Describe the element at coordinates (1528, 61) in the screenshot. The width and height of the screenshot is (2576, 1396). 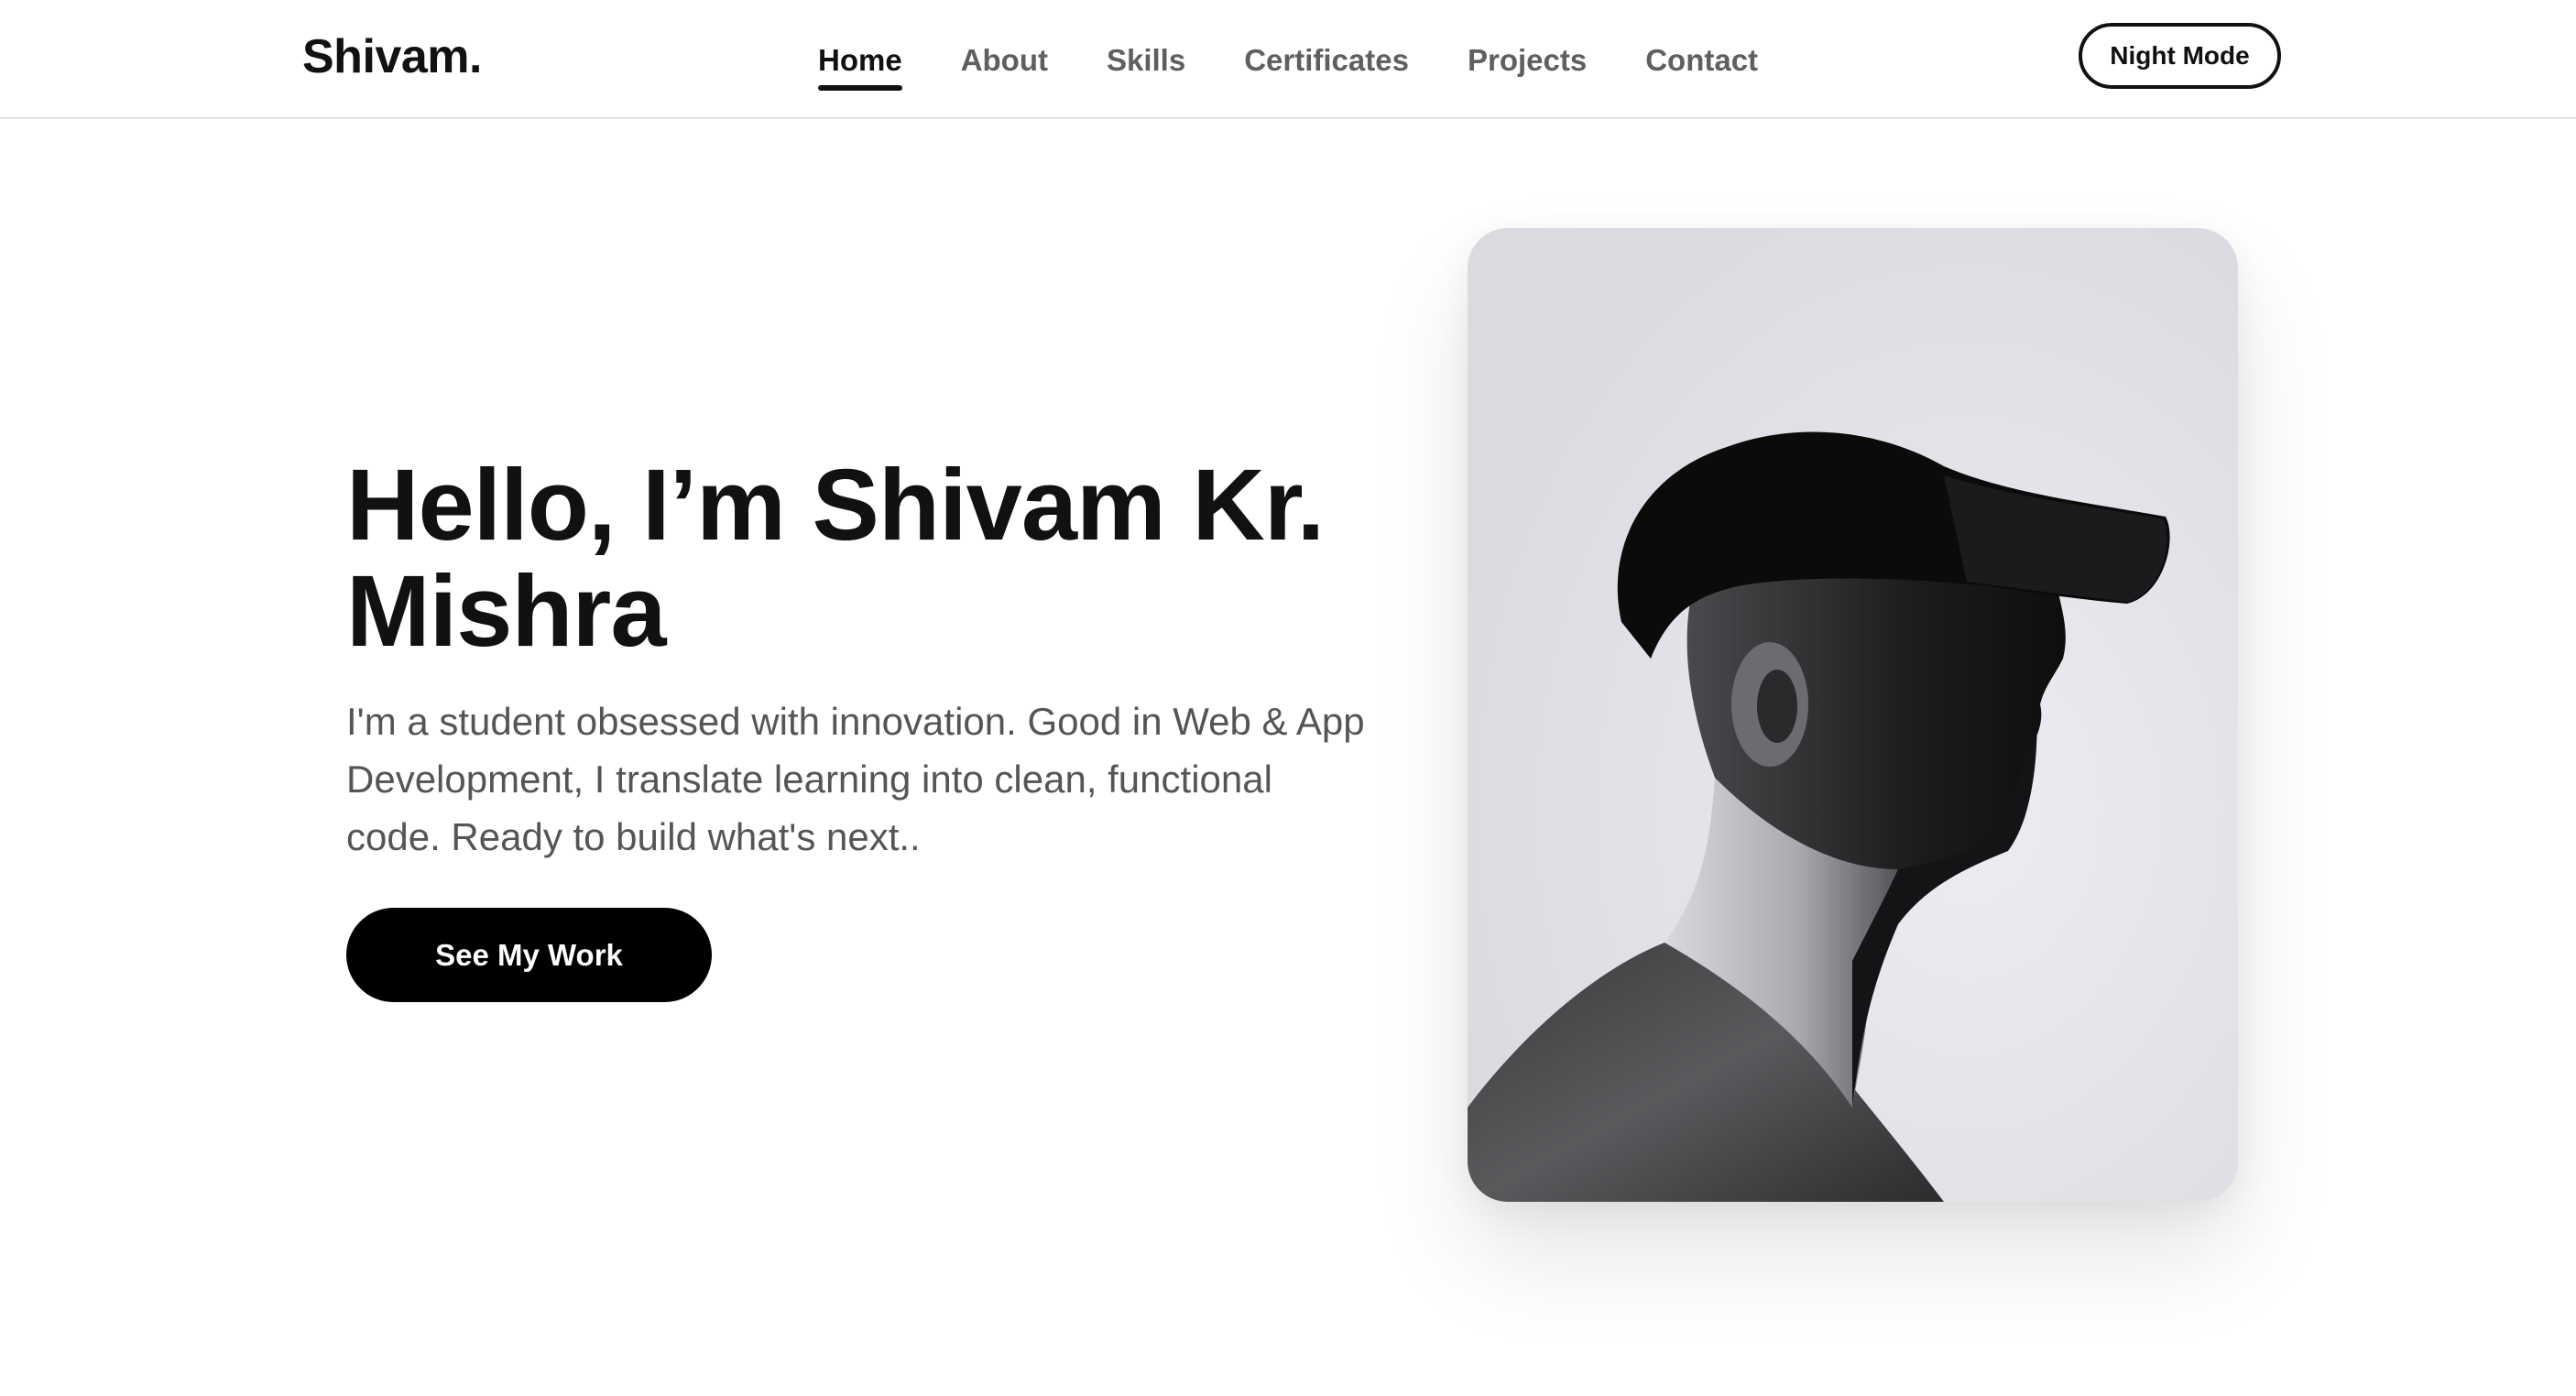
I see `nav-item-projects: Projects` at that location.